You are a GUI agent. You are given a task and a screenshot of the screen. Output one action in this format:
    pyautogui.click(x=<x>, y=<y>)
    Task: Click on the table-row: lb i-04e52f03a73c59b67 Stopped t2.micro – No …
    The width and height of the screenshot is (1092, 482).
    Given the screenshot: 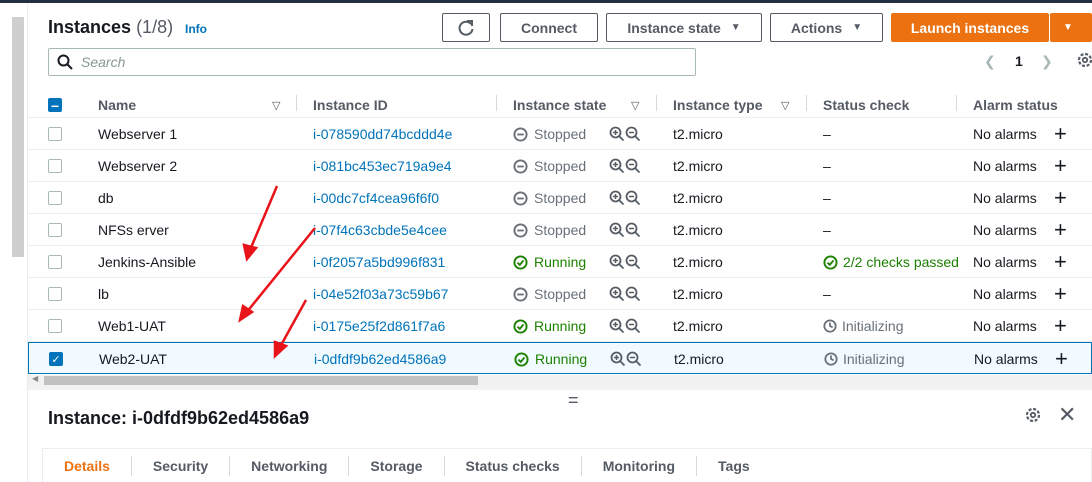 What is the action you would take?
    pyautogui.click(x=560, y=294)
    